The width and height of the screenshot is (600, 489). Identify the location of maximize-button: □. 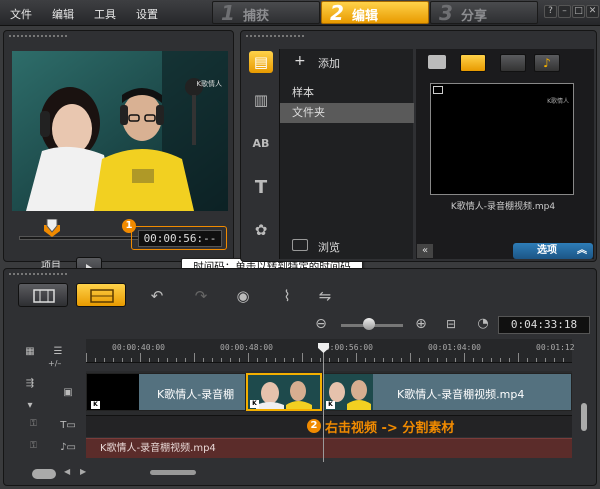
(578, 11).